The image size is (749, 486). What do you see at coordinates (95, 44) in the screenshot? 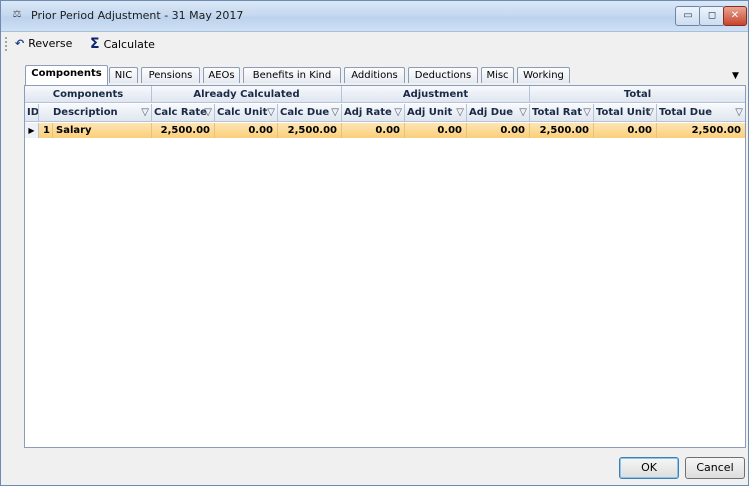
I see `sigma-icon: Σ` at bounding box center [95, 44].